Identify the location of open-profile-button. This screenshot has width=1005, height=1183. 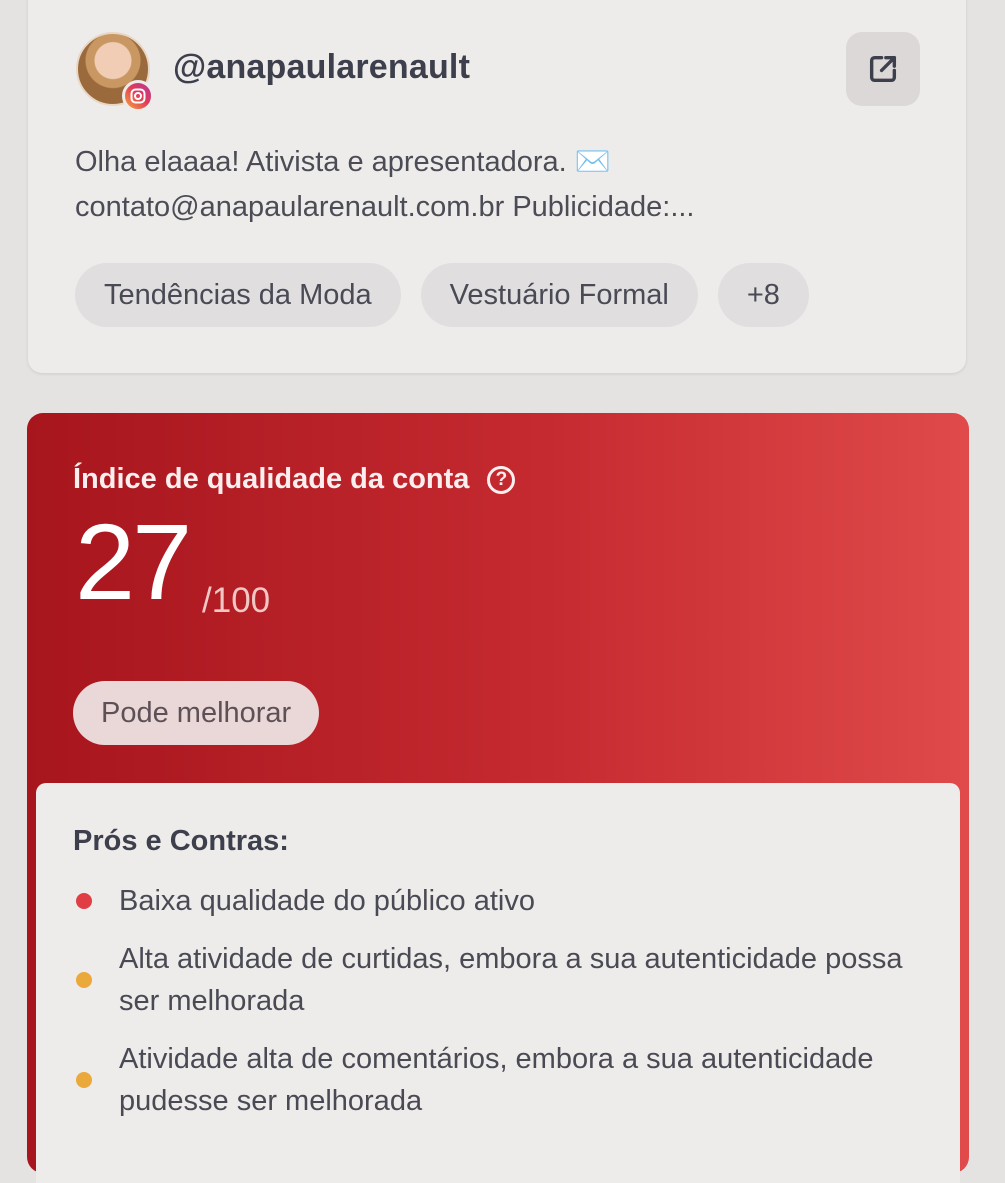
(883, 69).